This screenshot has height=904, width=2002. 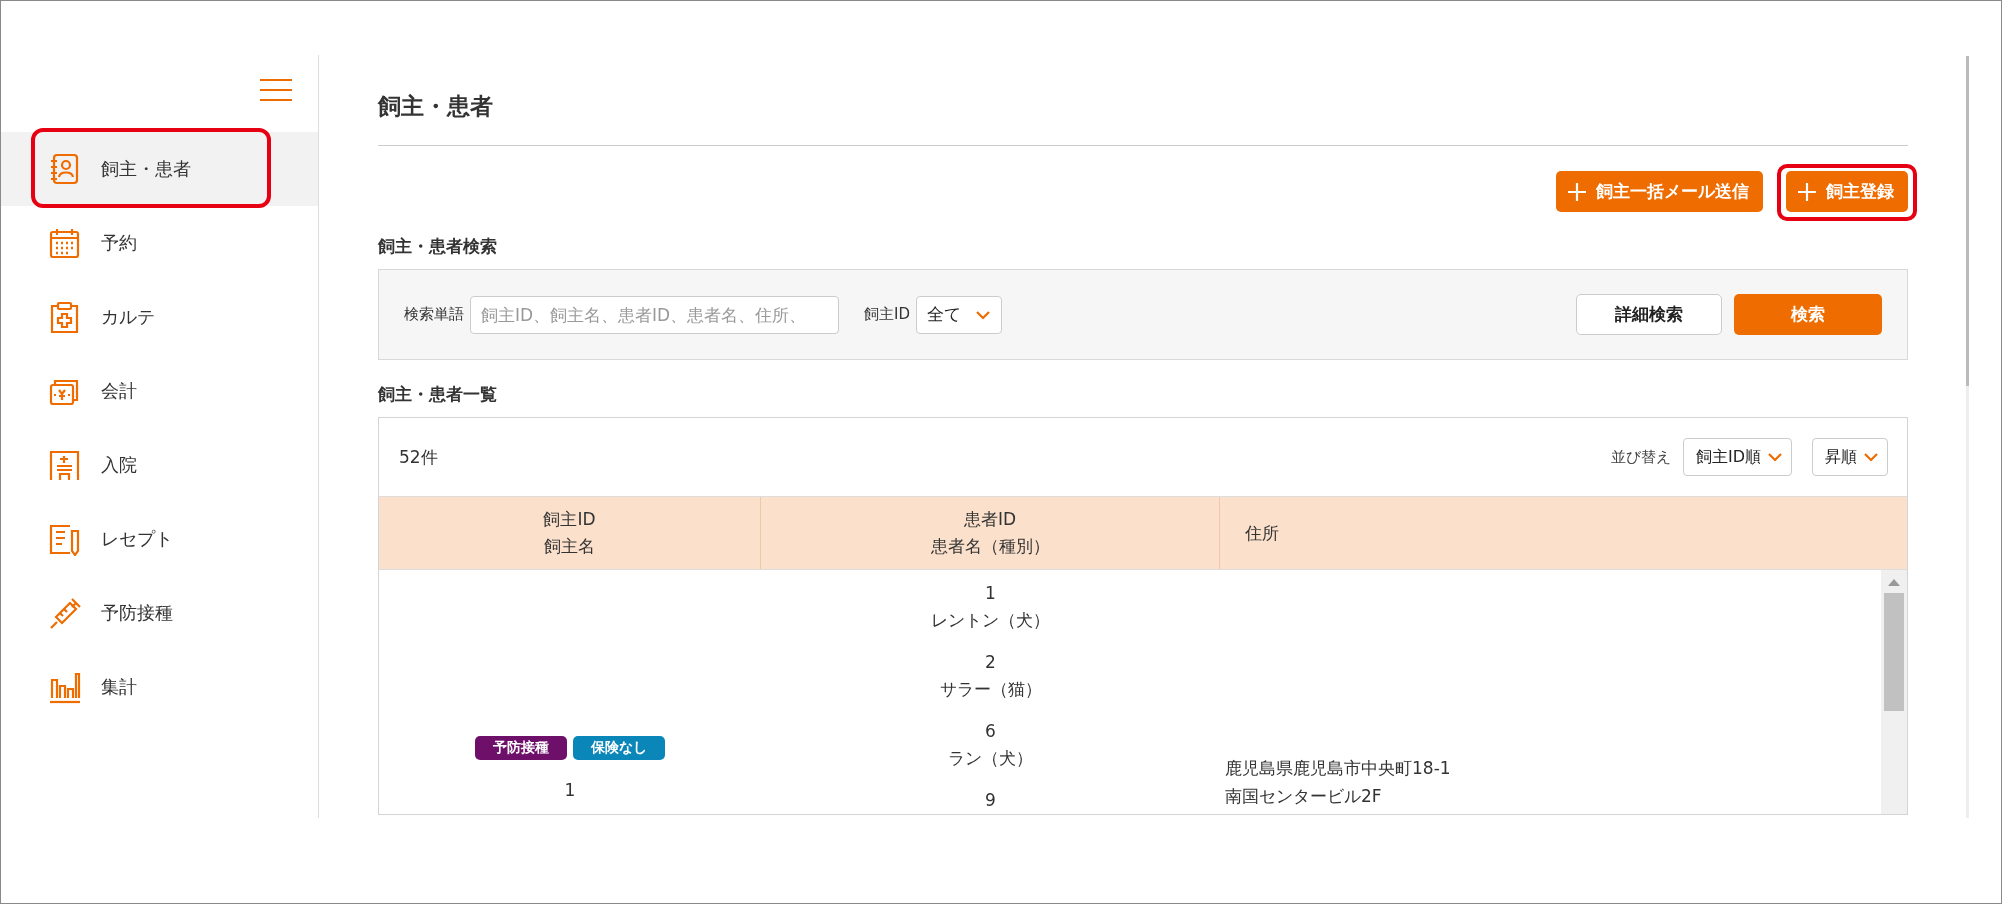 I want to click on page-scrollbar, so click(x=1967, y=221).